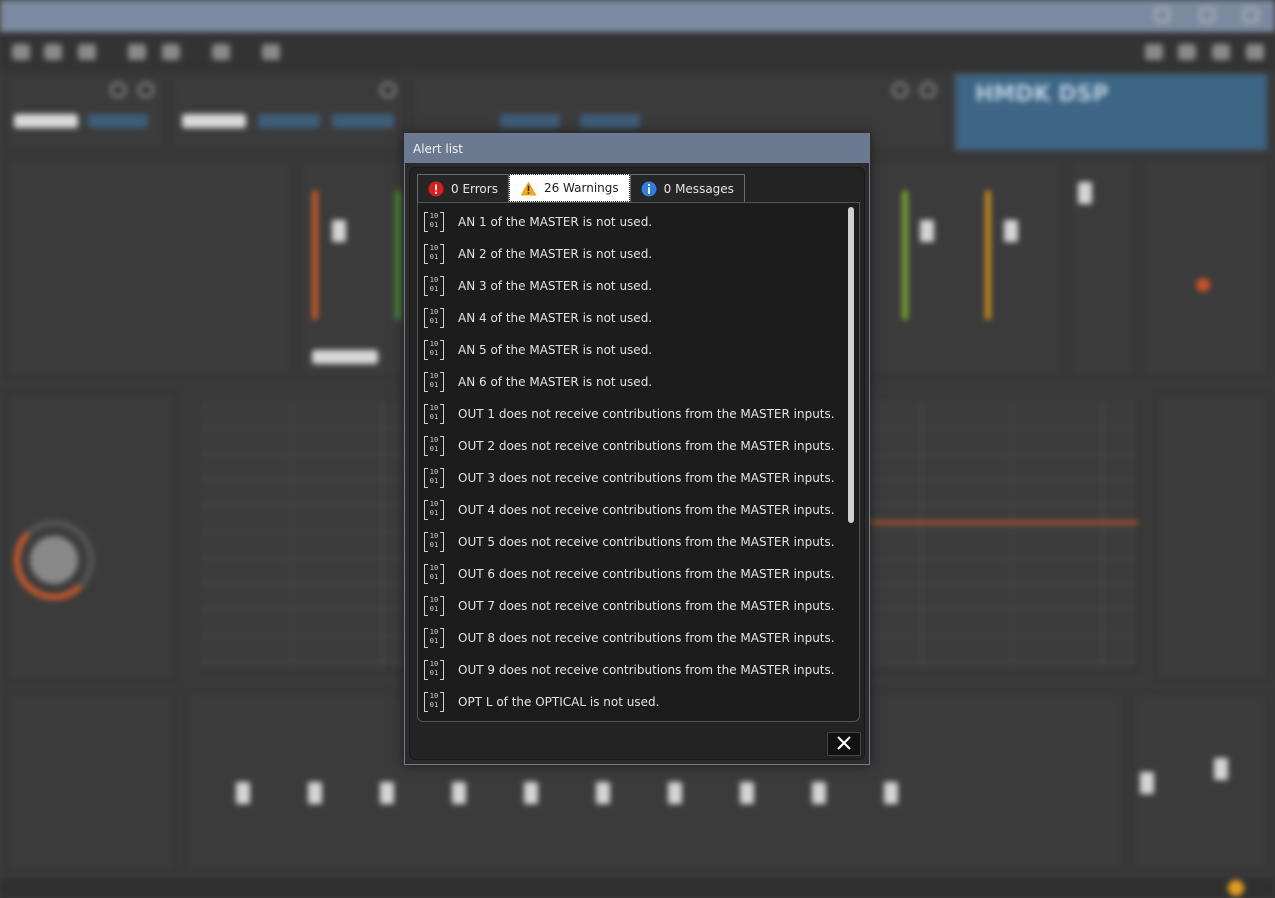 Image resolution: width=1275 pixels, height=898 pixels. I want to click on close-dialog-button, so click(844, 744).